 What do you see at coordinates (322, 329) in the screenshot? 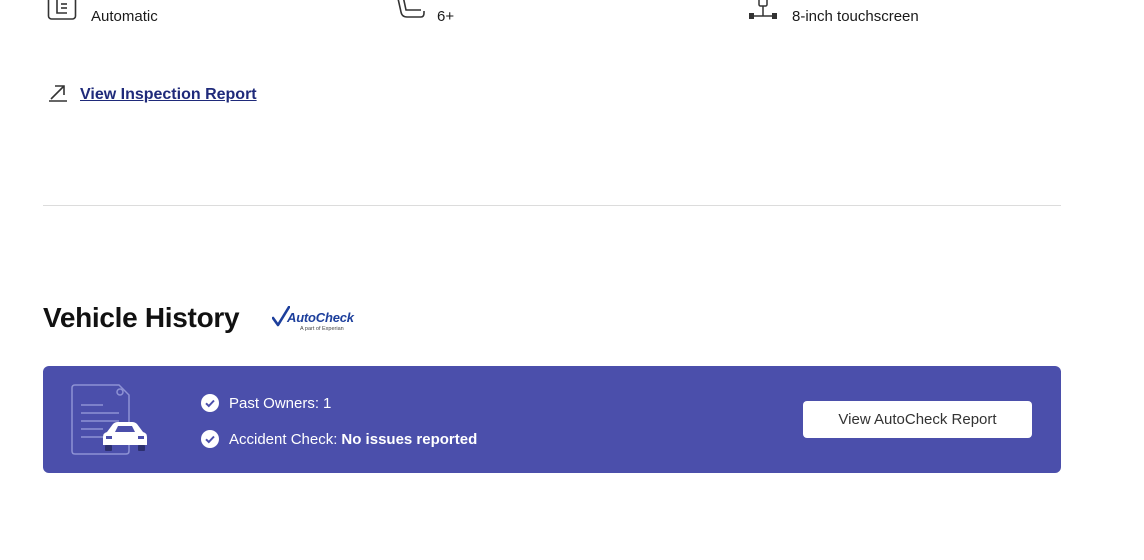
I see `autocheck-logo-tagline: A part of Experian` at bounding box center [322, 329].